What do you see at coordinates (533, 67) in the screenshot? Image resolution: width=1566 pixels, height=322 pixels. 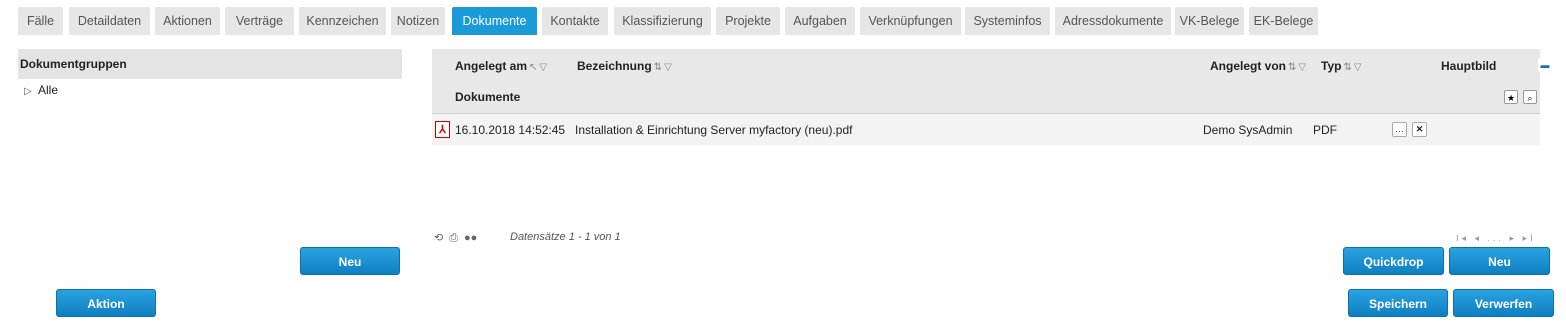 I see `sort-icon: ↖` at bounding box center [533, 67].